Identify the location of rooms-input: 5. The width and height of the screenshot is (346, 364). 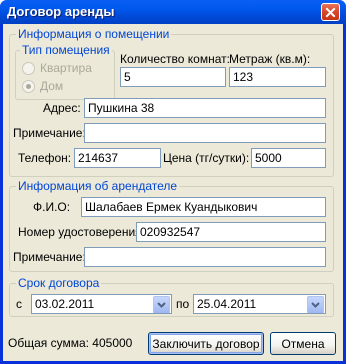
(173, 77).